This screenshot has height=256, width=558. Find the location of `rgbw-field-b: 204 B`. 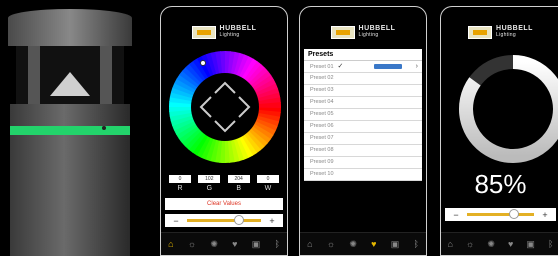

rgbw-field-b: 204 B is located at coordinates (238, 183).